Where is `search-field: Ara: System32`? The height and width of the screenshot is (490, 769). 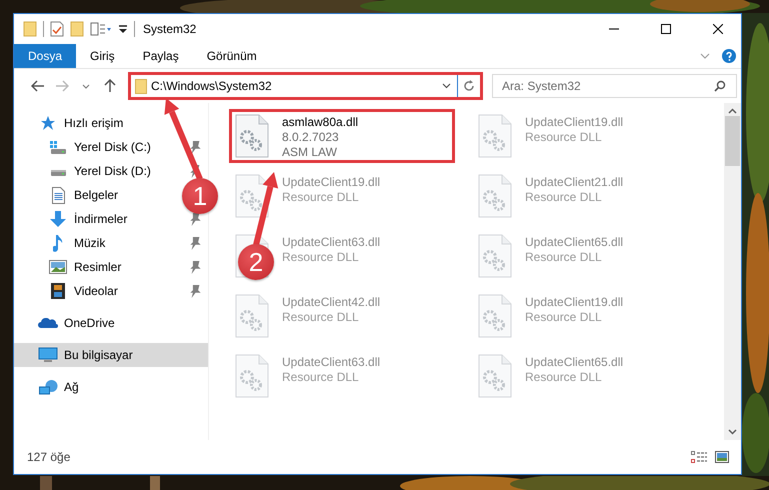
search-field: Ara: System32 is located at coordinates (603, 86).